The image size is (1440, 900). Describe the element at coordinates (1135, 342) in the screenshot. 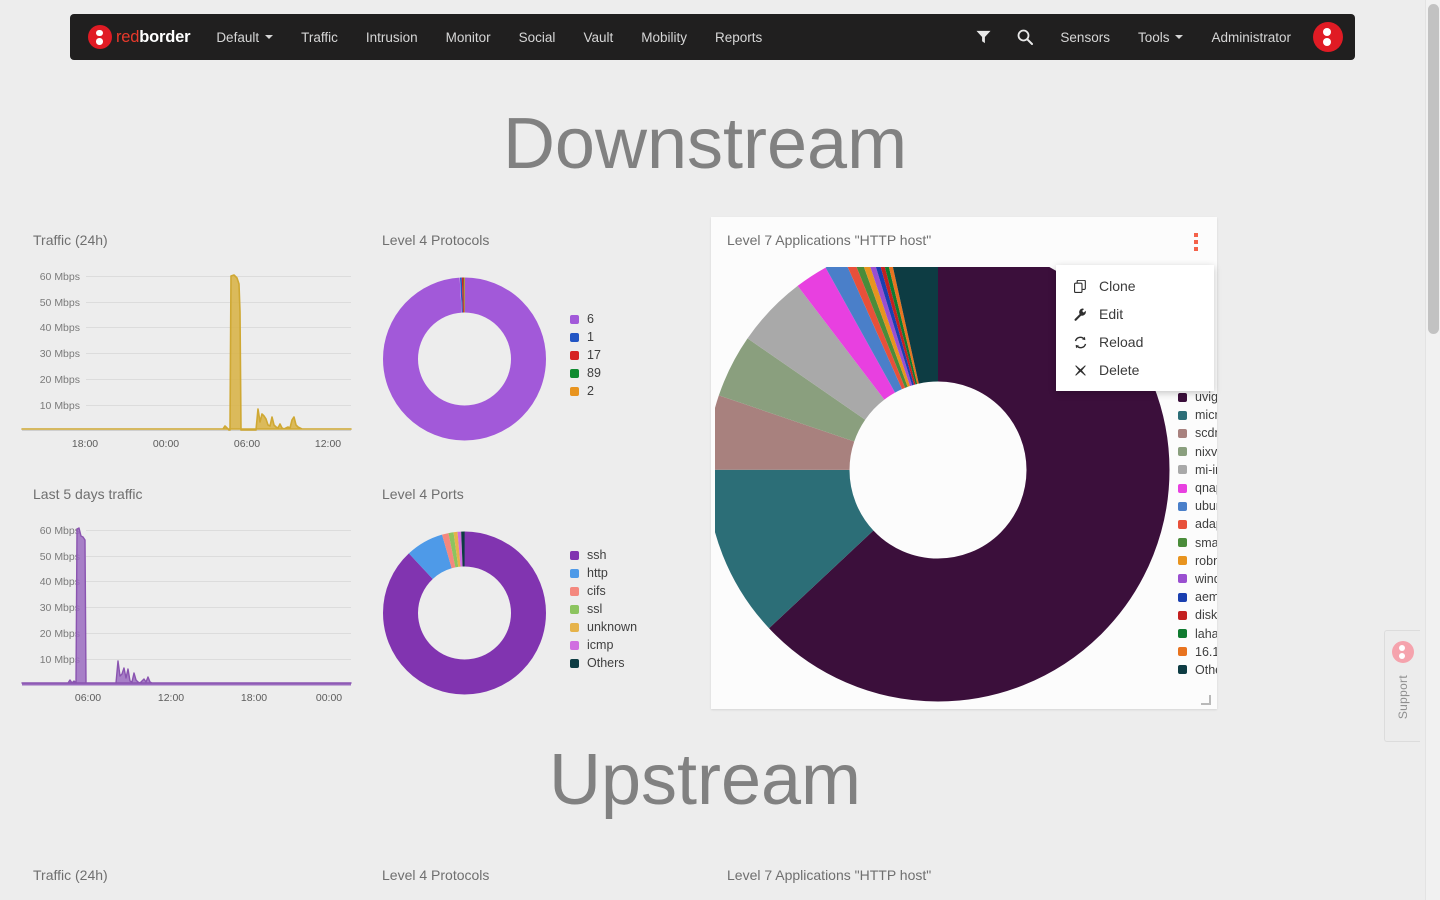

I see `context-menu-item-reload: Reload` at that location.